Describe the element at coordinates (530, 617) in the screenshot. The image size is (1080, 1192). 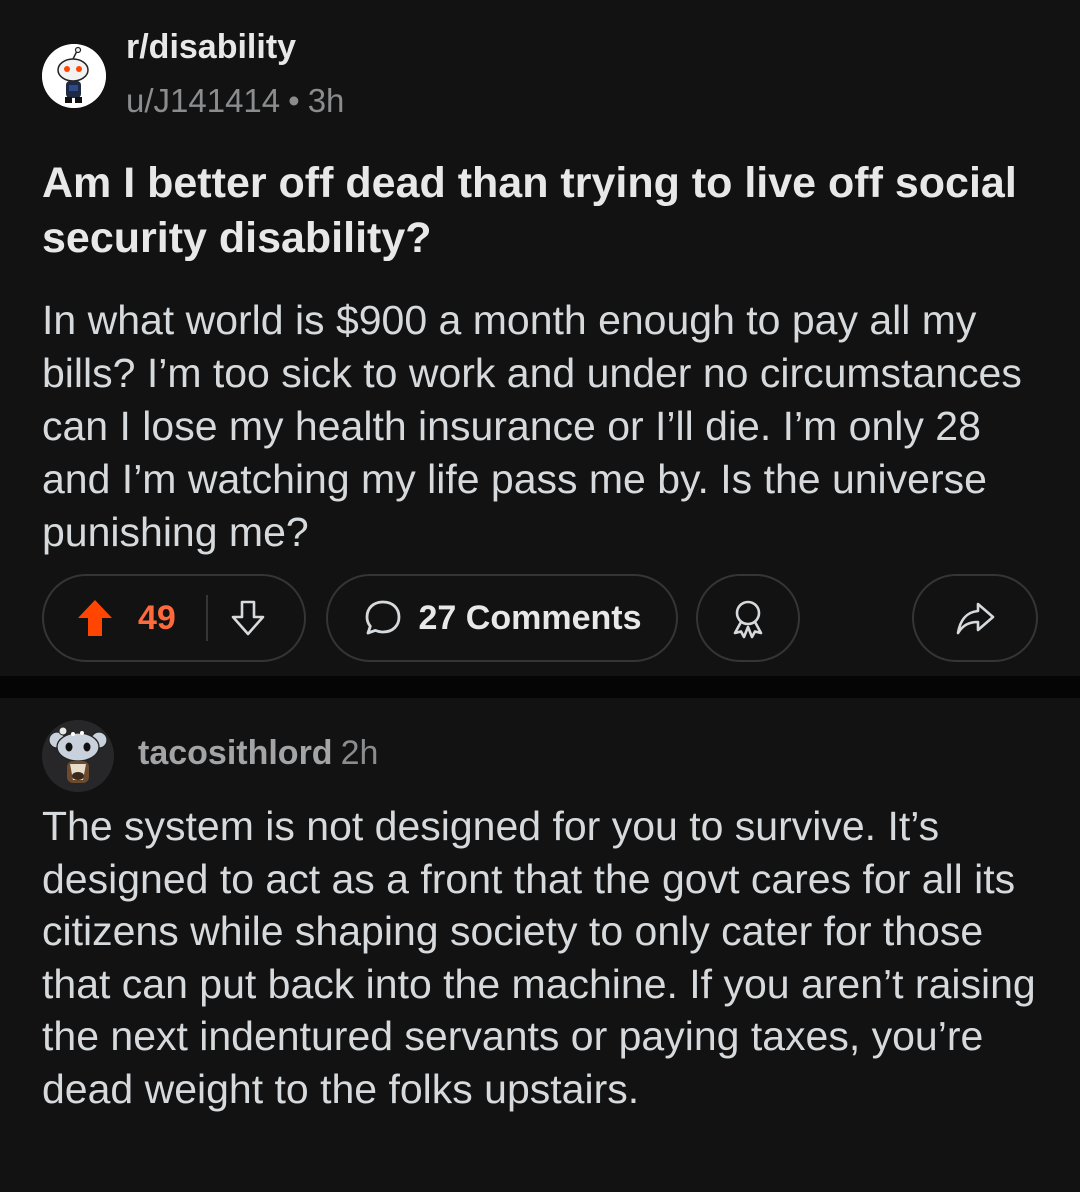
I see `comments-count-label: 27 Comments` at that location.